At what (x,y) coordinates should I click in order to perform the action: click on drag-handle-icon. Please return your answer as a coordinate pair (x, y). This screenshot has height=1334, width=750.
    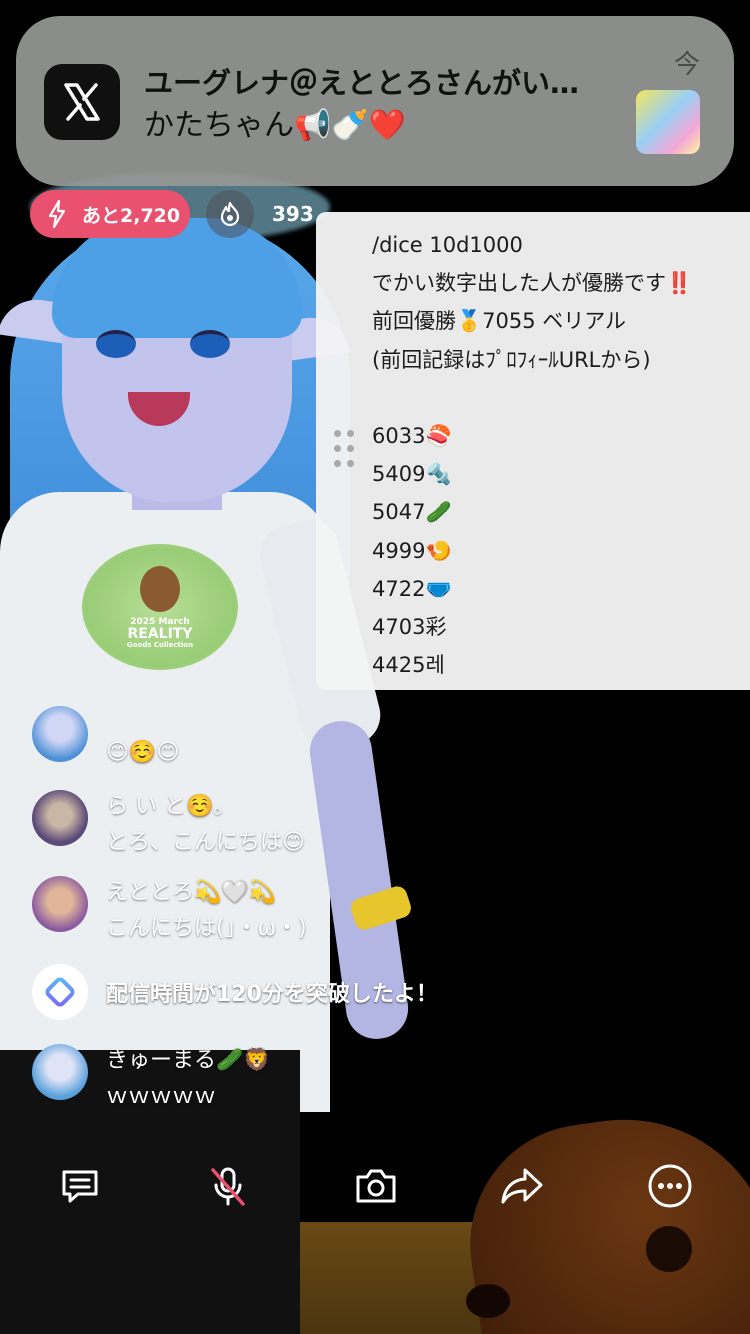
    Looking at the image, I should click on (345, 450).